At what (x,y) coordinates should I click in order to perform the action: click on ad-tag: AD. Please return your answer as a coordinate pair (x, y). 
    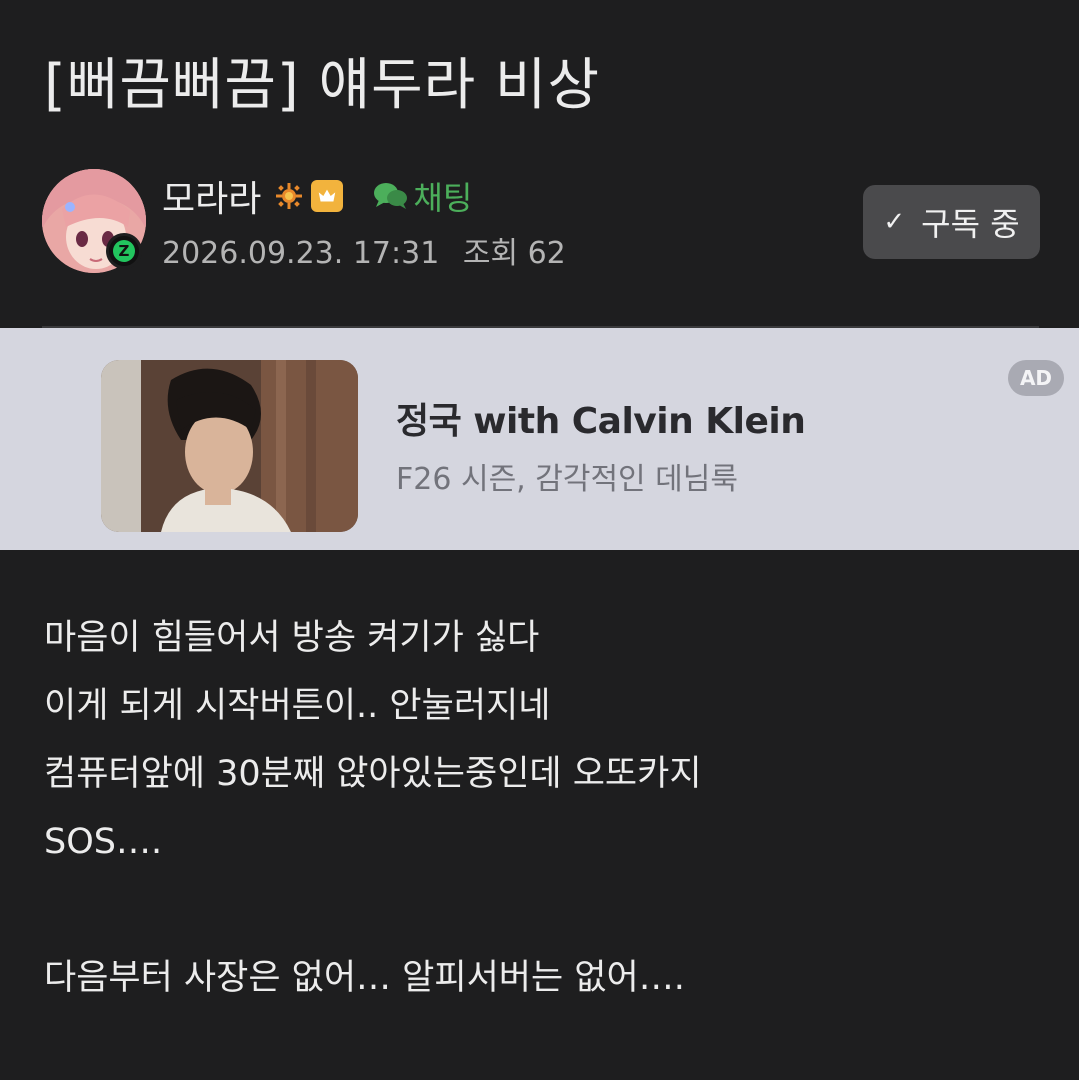
    Looking at the image, I should click on (1036, 378).